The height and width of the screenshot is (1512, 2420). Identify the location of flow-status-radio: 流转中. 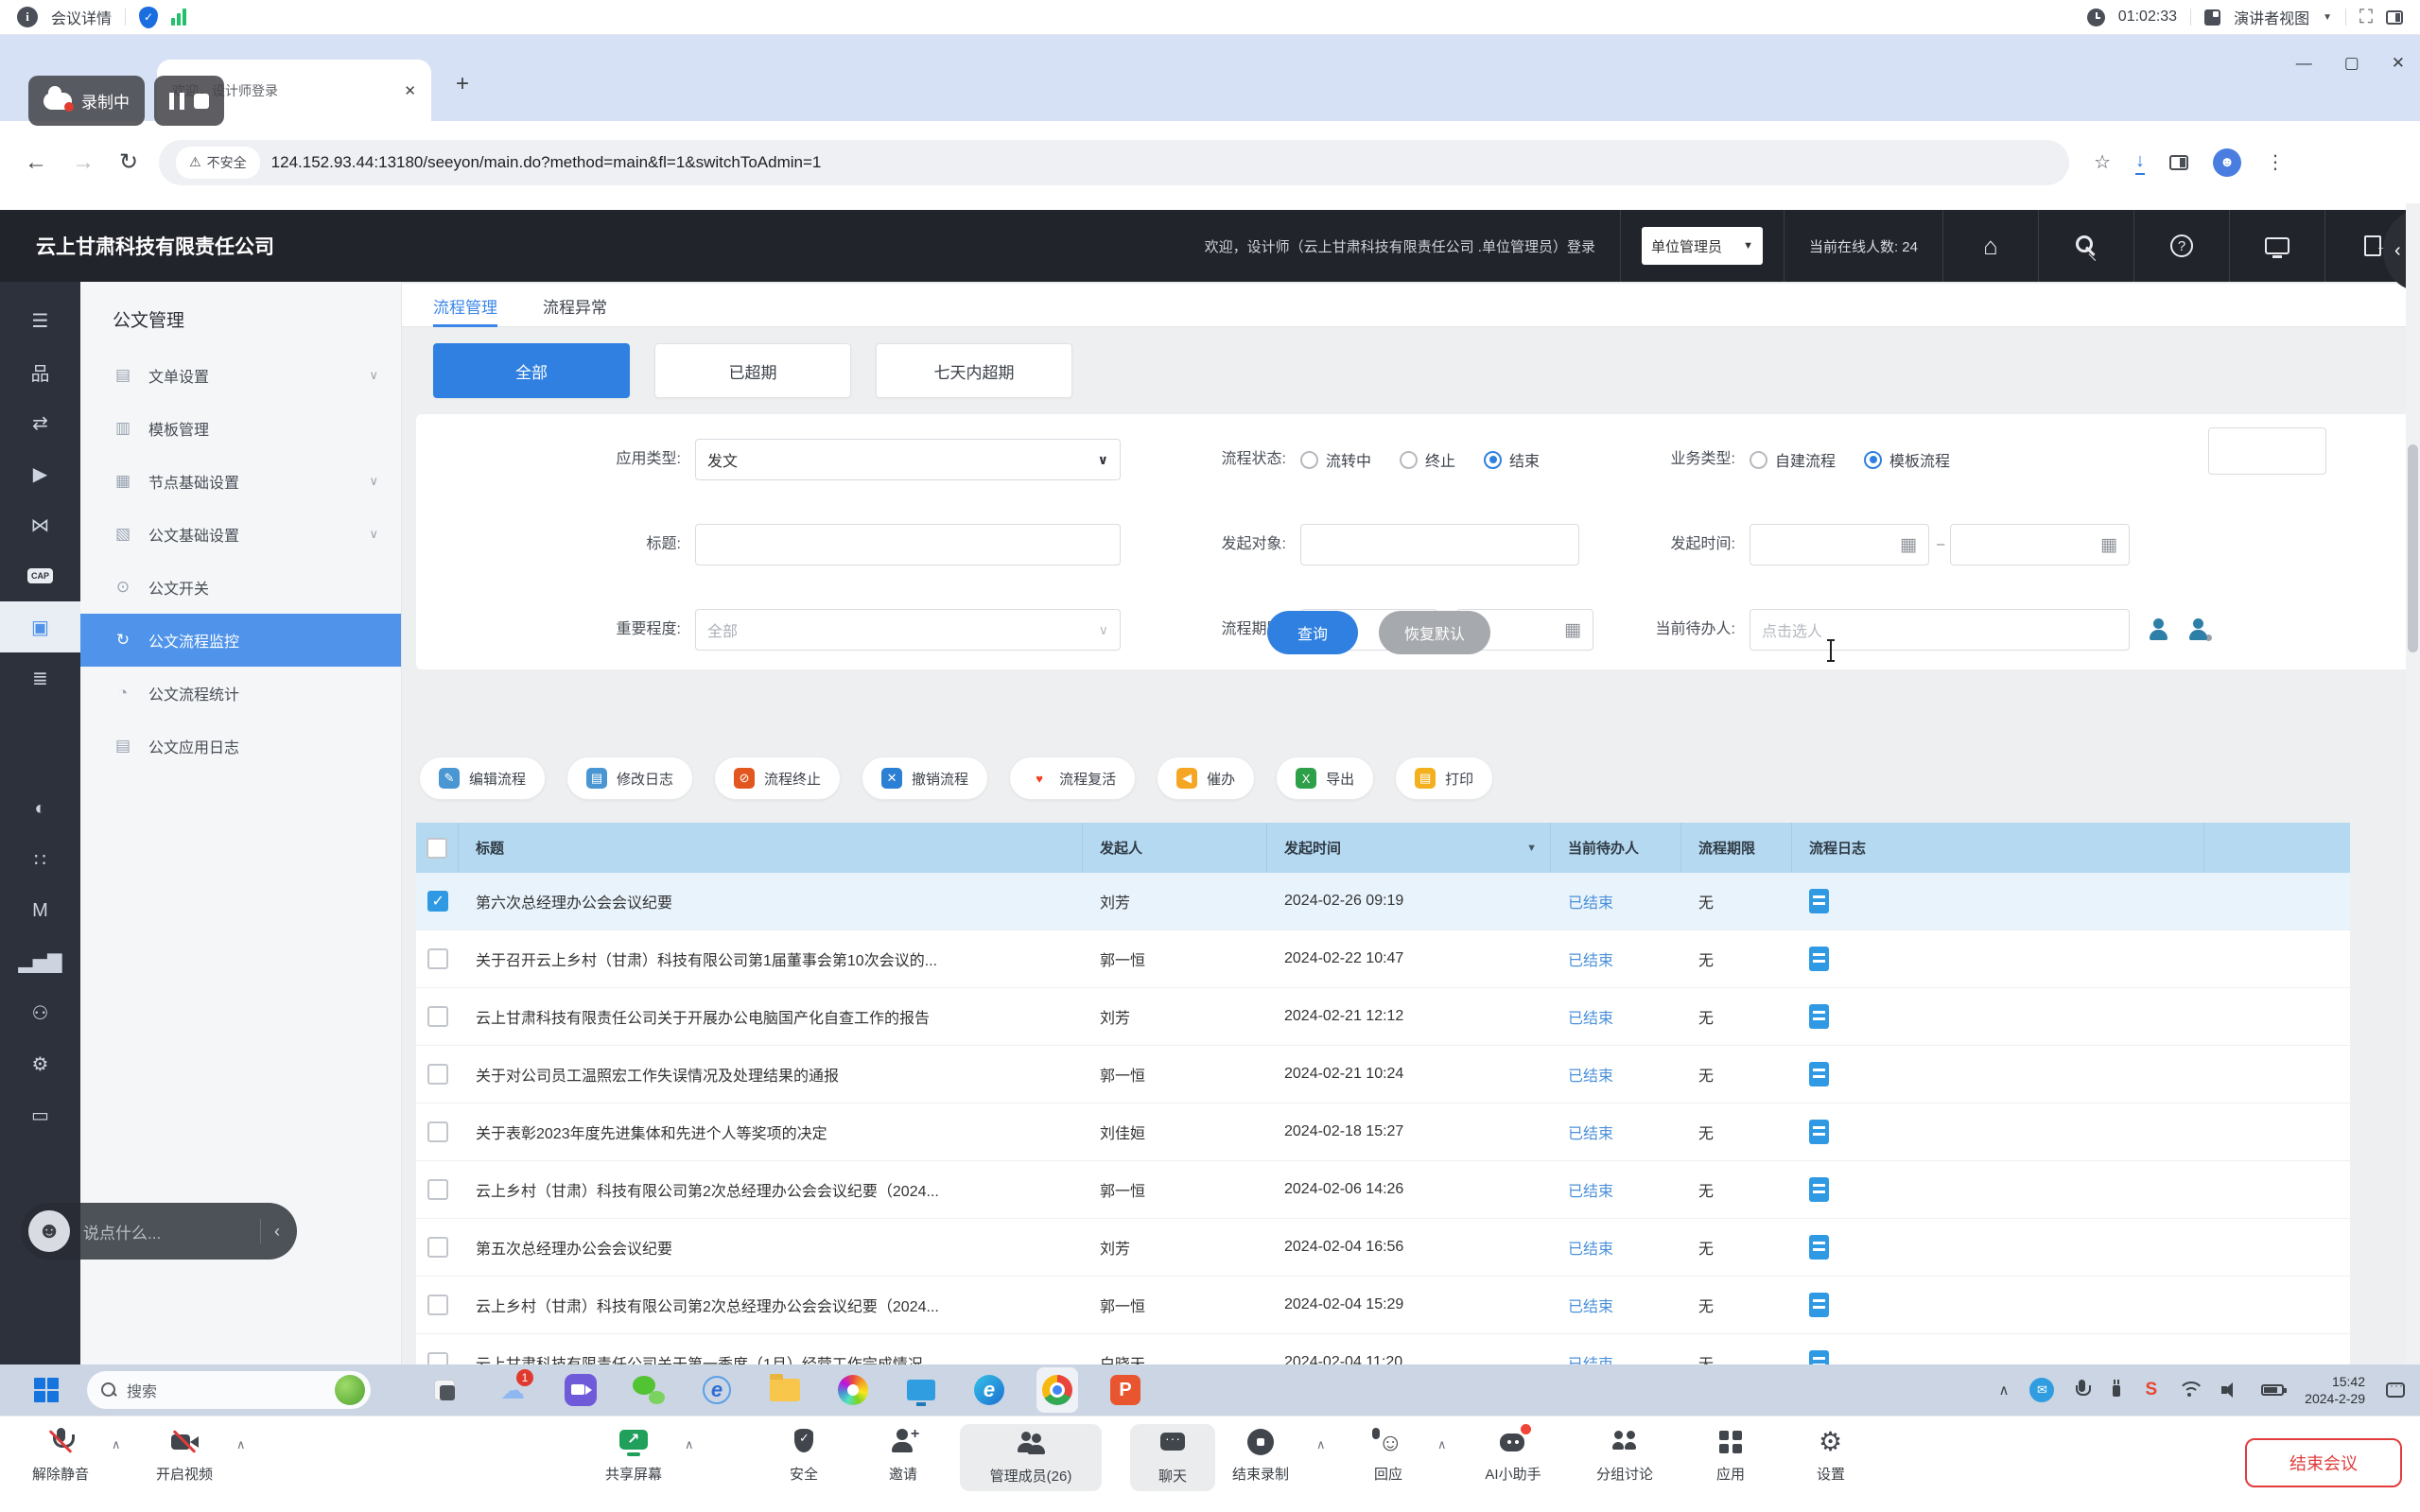
(1336, 460).